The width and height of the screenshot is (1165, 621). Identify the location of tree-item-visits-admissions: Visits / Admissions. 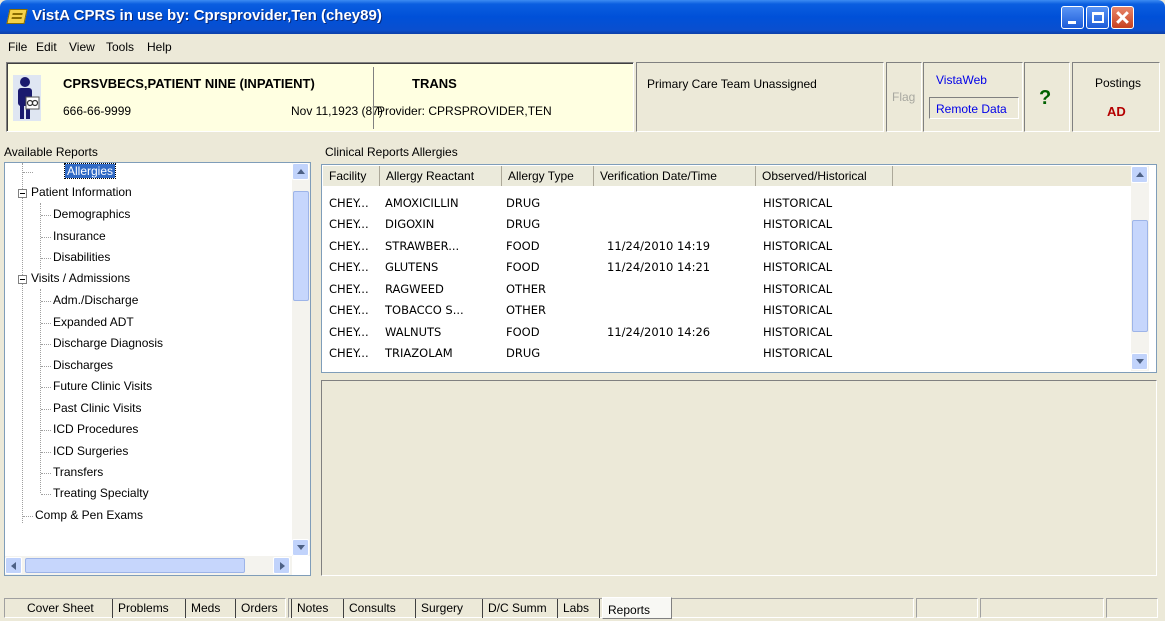
(80, 278).